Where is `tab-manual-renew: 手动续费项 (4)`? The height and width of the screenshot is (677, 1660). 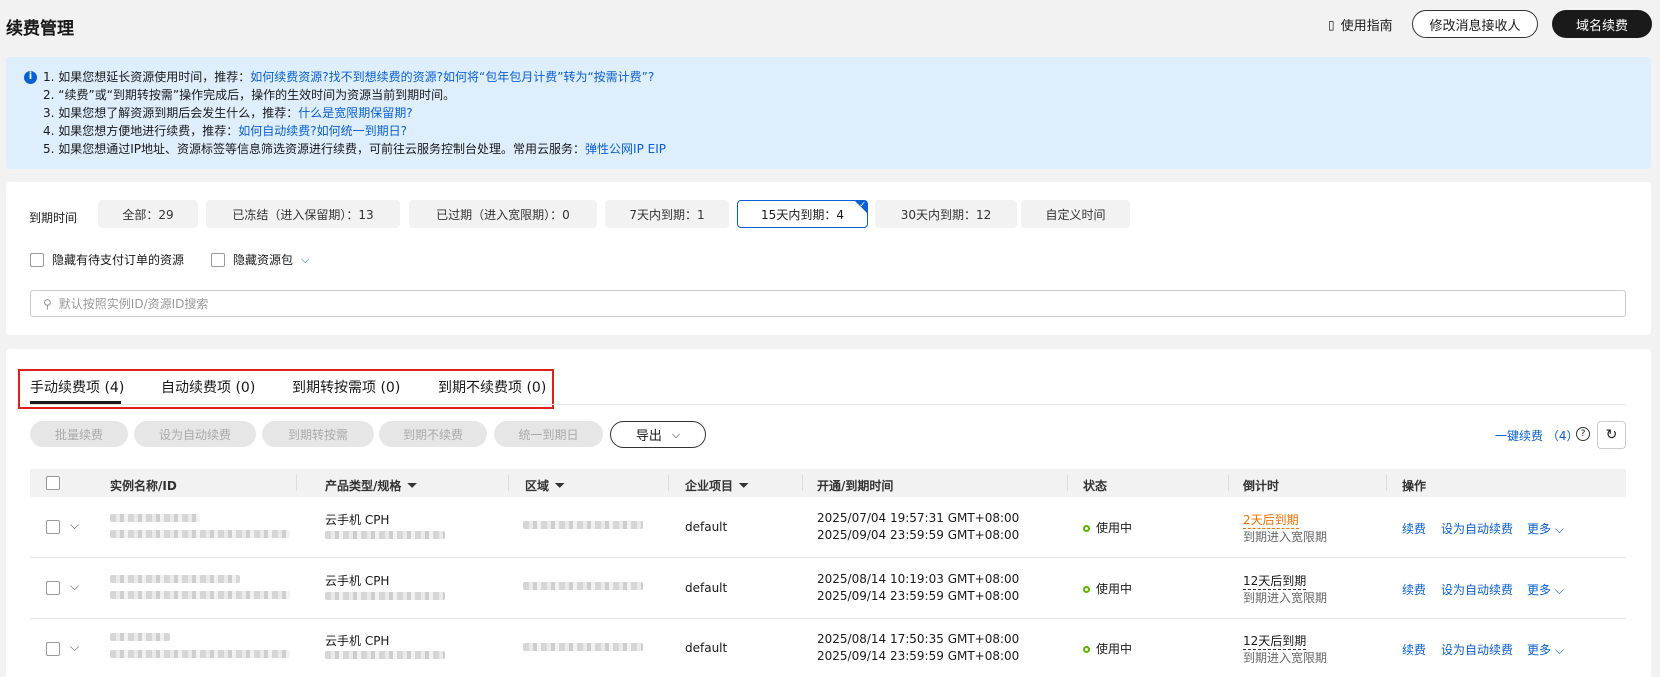
tab-manual-renew: 手动续费项 (4) is located at coordinates (77, 387).